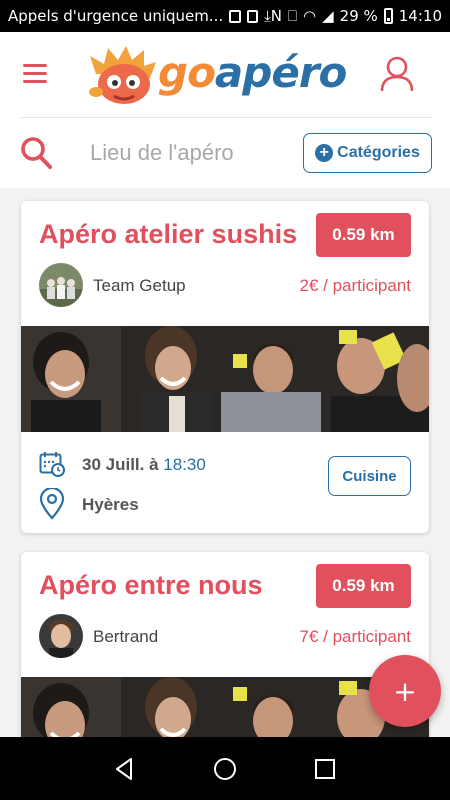  Describe the element at coordinates (235, 16) in the screenshot. I see `gallery-icon` at that location.